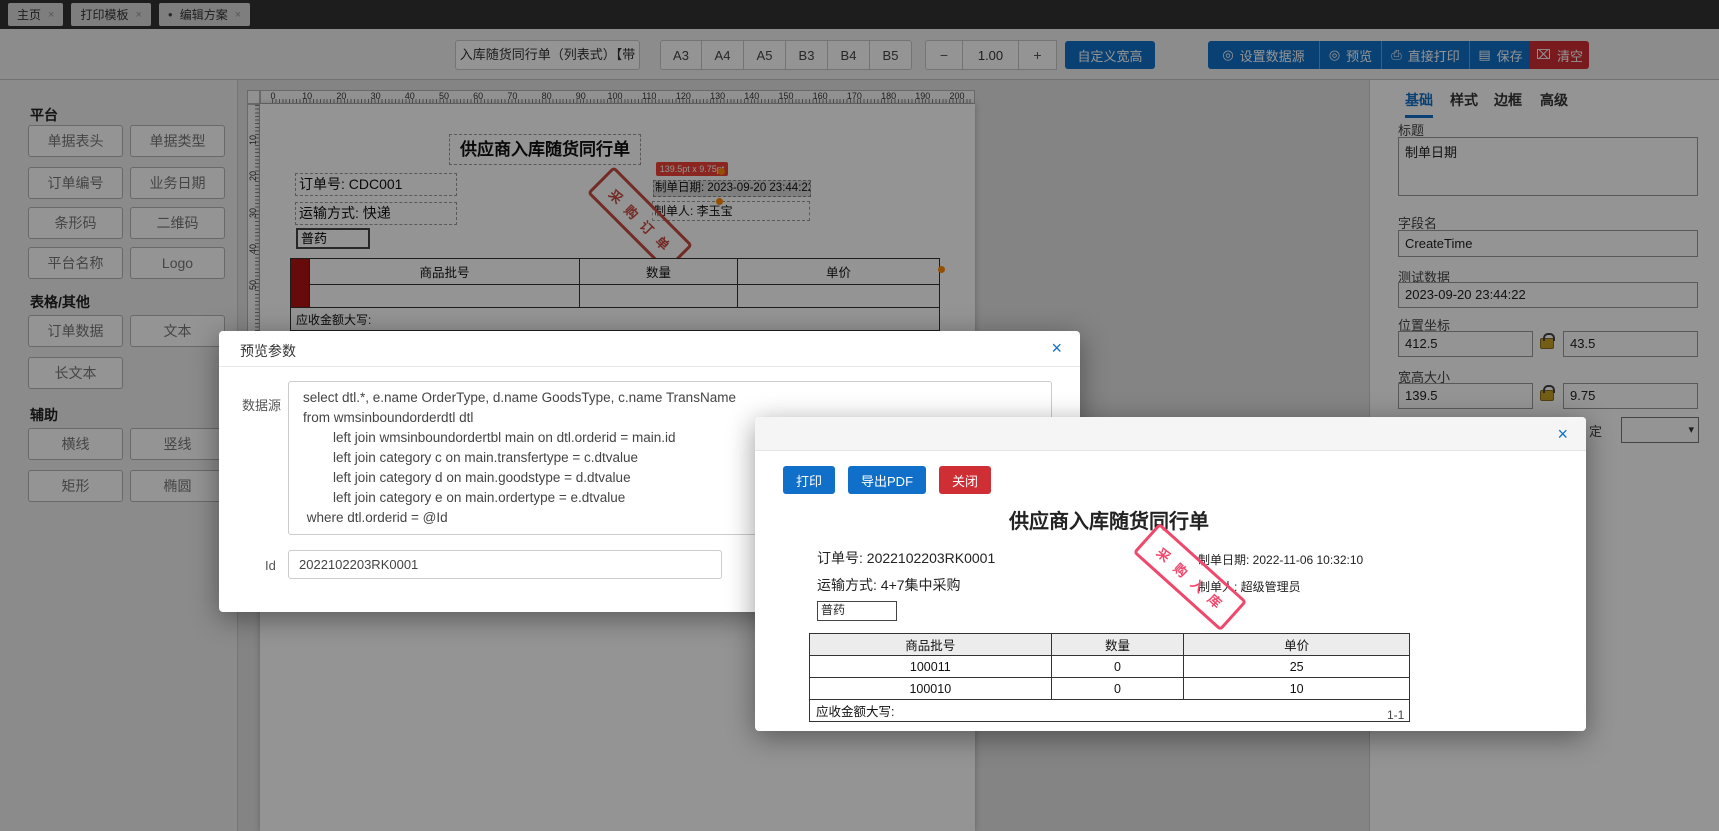 This screenshot has height=831, width=1719. I want to click on print-button: 打印, so click(809, 480).